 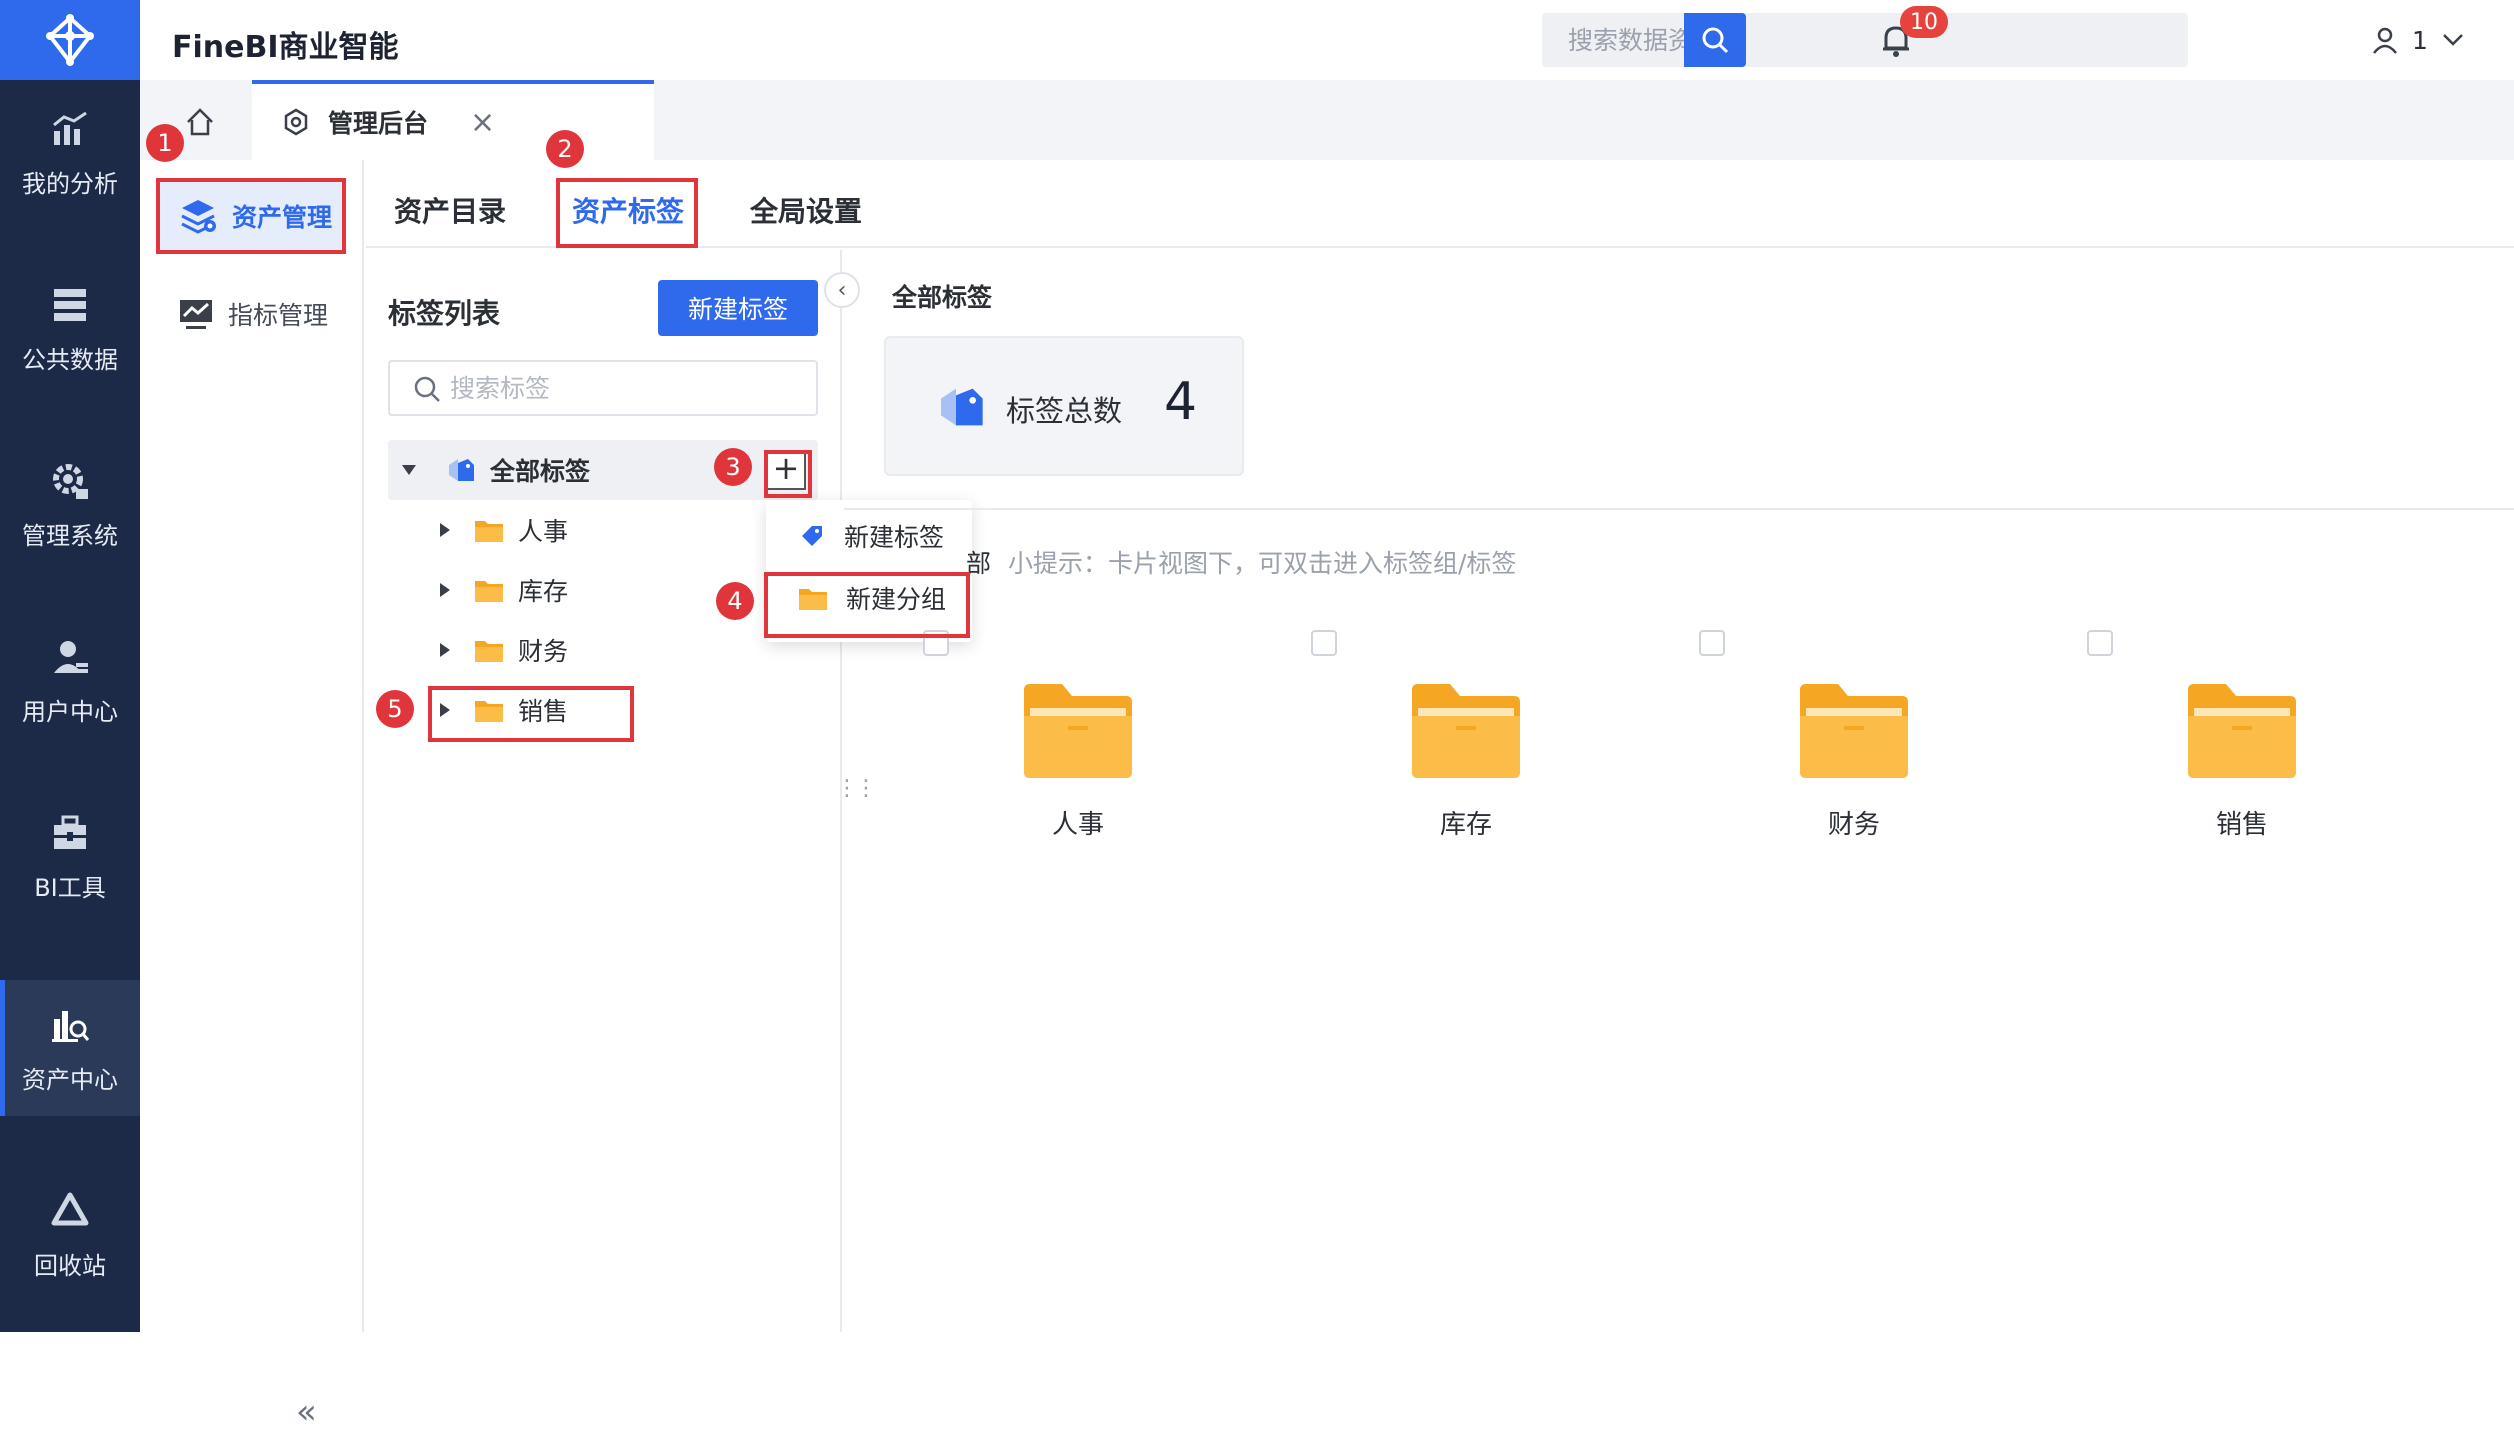 I want to click on header: FineBI商业智能 10 1, so click(x=1327, y=40).